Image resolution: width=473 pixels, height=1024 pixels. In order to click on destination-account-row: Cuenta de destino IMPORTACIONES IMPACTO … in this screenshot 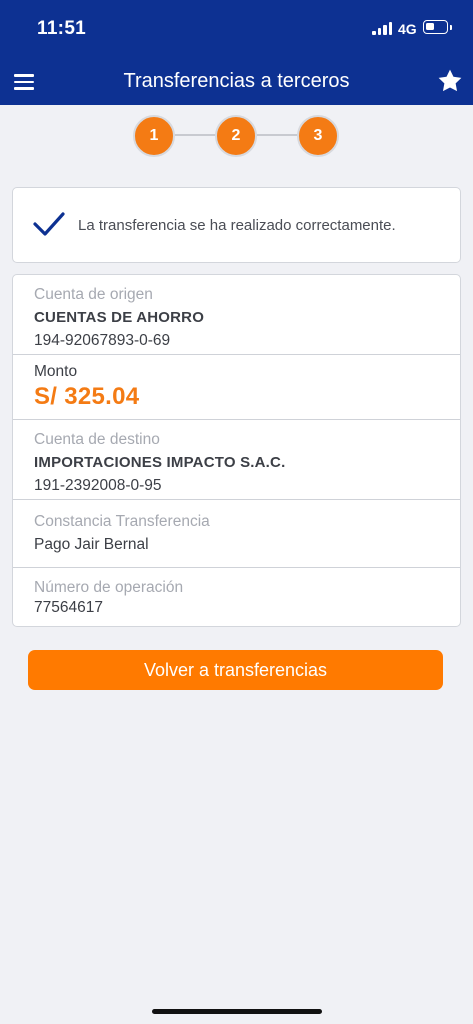, I will do `click(236, 460)`.